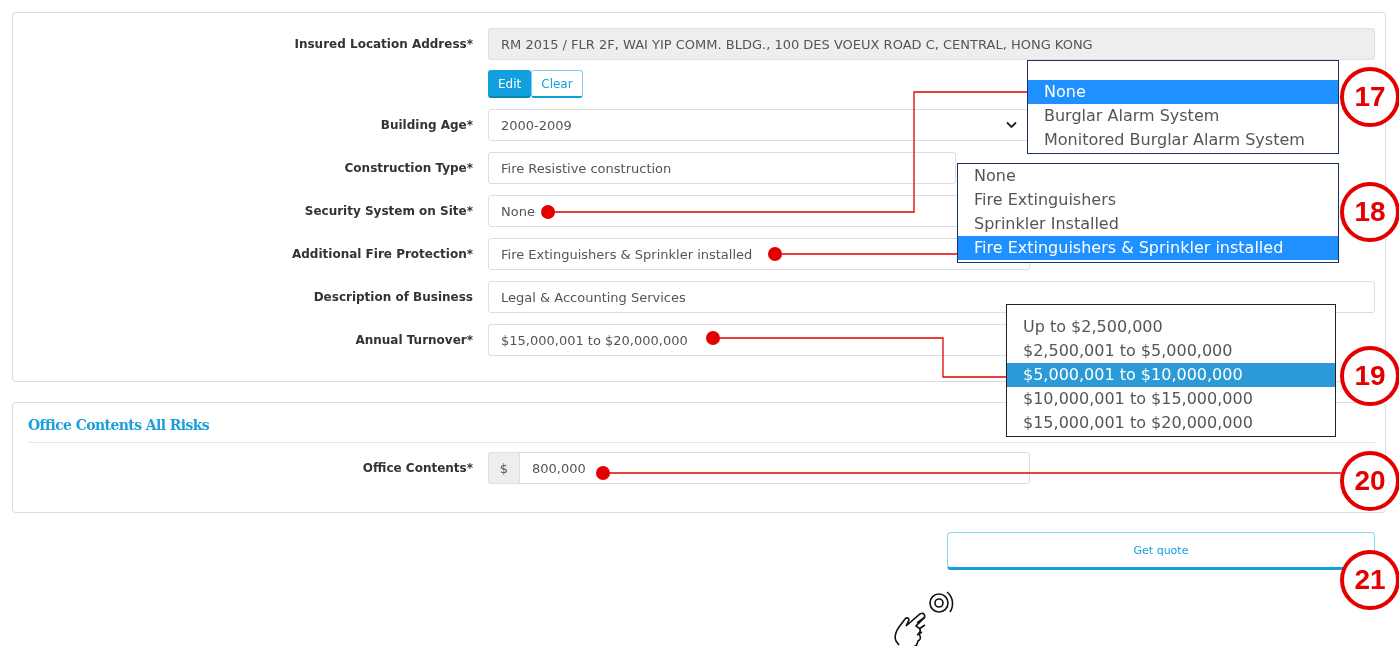  I want to click on field-label: Construction Type*, so click(408, 168).